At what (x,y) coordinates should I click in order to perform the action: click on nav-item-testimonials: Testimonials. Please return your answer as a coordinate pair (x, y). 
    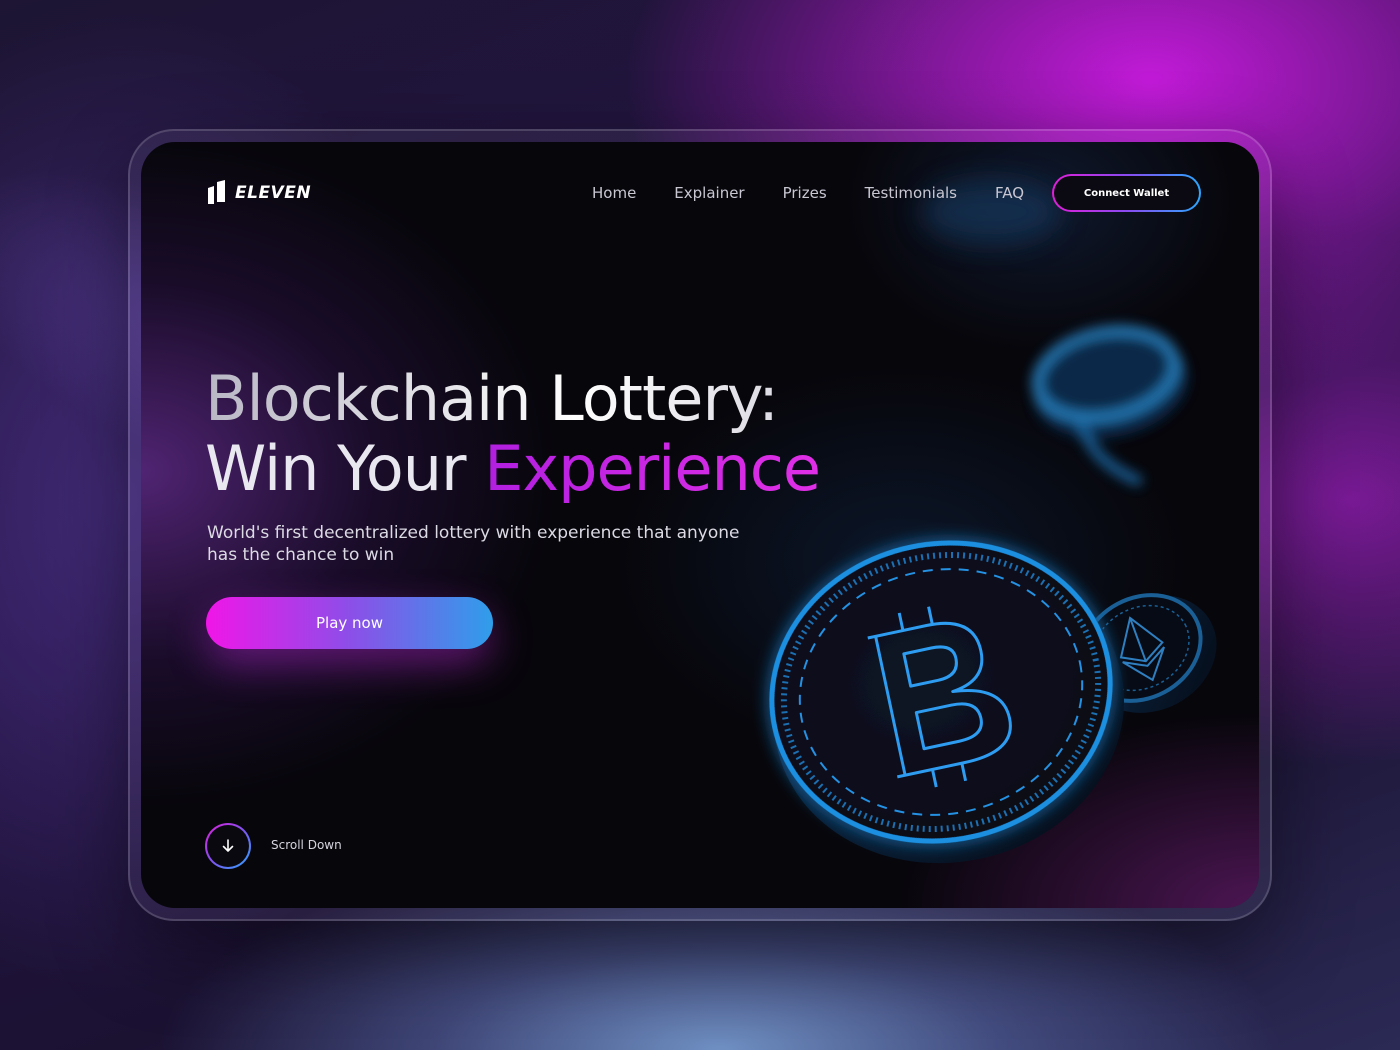
    Looking at the image, I should click on (911, 193).